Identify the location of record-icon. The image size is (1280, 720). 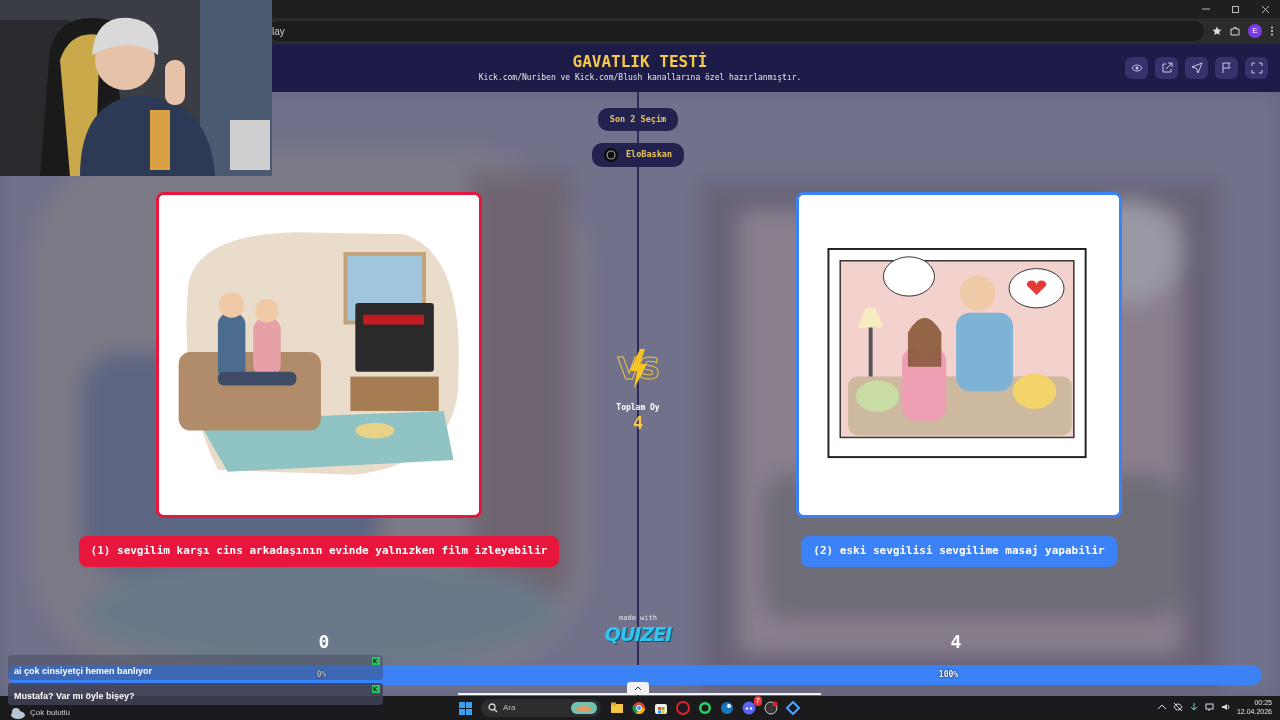
(771, 708).